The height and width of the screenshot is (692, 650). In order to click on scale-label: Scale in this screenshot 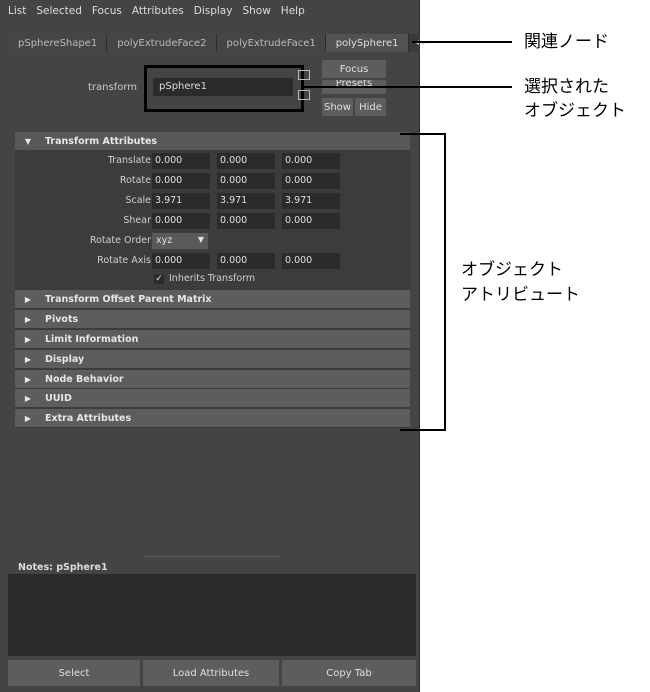, I will do `click(138, 200)`.